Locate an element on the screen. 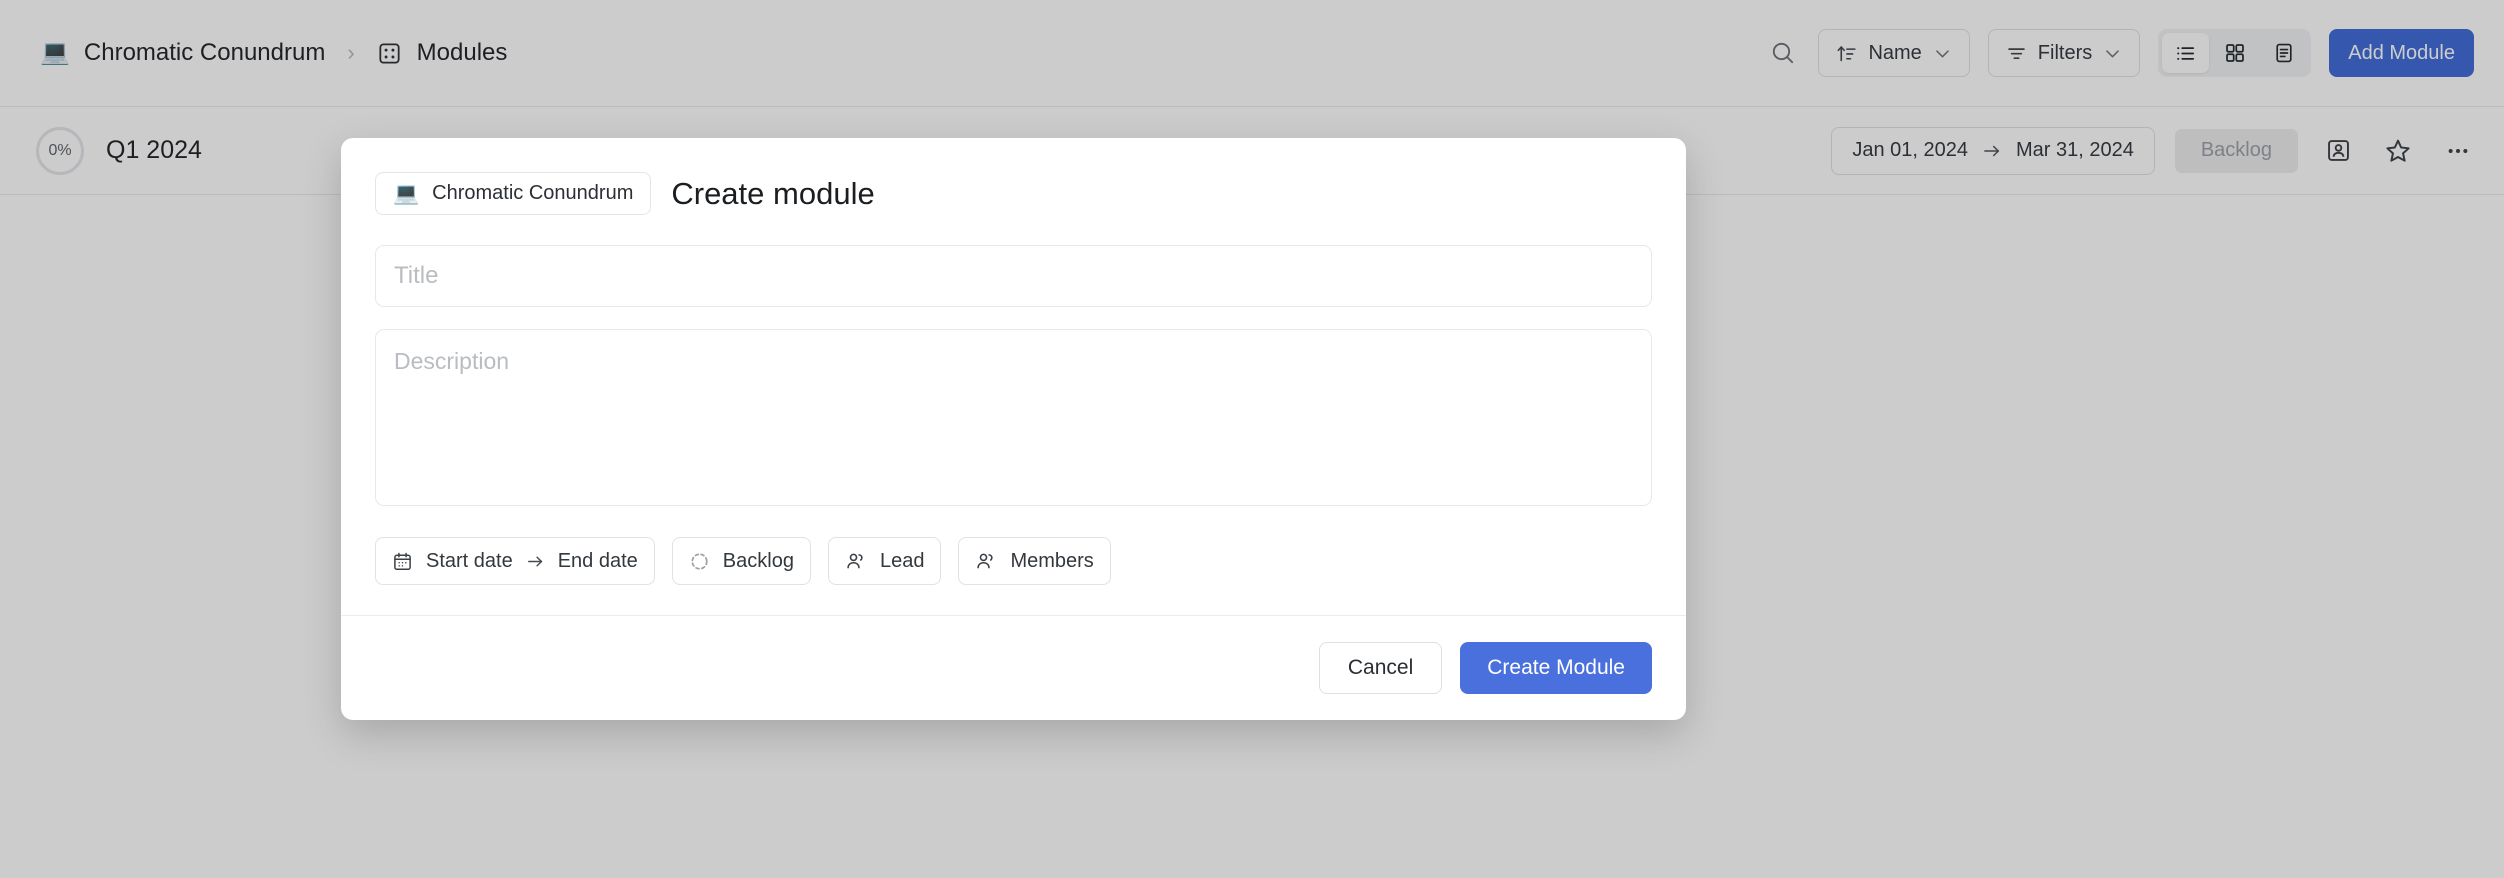  project-selector-chip: 💻 Chromatic Conundrum is located at coordinates (513, 193).